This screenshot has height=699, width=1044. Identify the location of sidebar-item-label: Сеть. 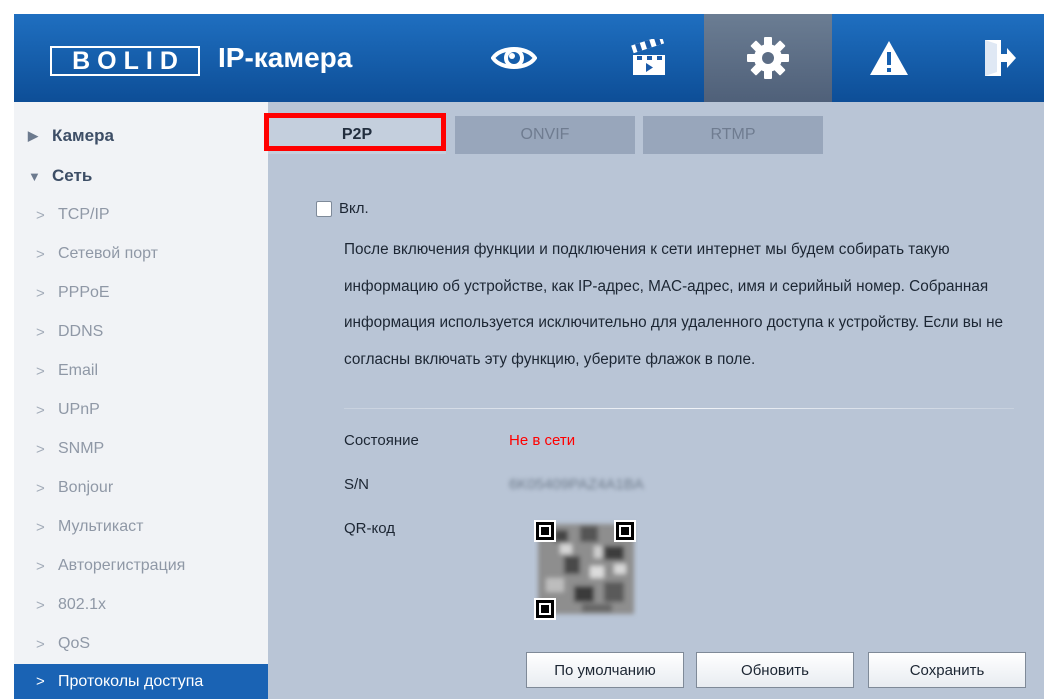
(72, 175).